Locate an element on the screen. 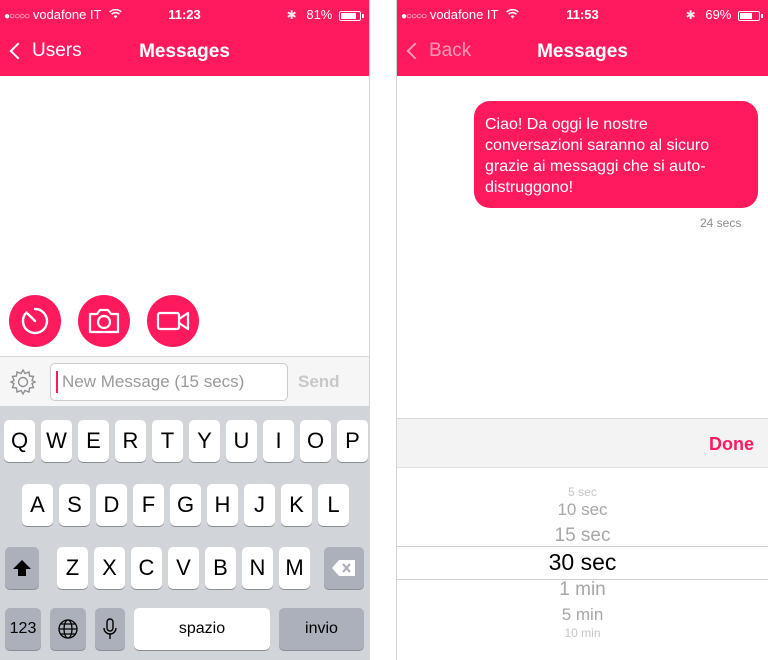  globe-key is located at coordinates (68, 629).